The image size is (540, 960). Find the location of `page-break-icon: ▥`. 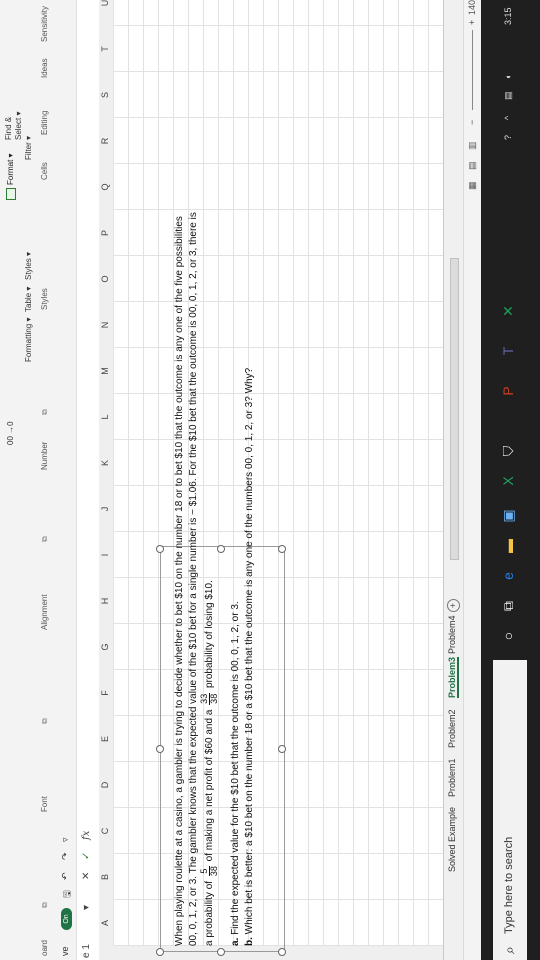

page-break-icon: ▥ is located at coordinates (472, 145).